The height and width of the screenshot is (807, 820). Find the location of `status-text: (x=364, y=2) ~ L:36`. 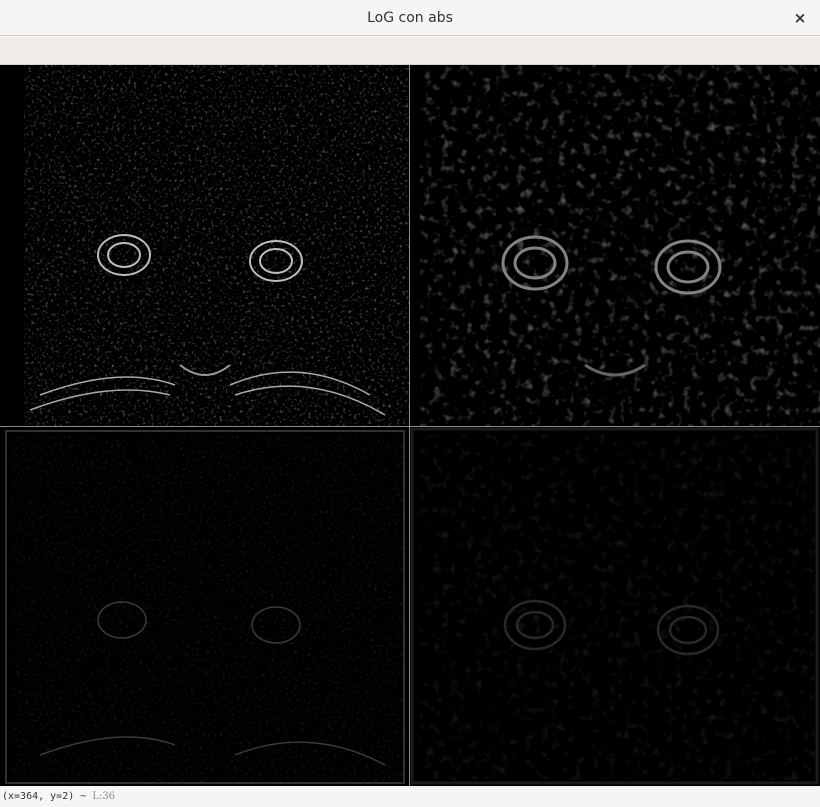

status-text: (x=364, y=2) ~ L:36 is located at coordinates (58, 796).